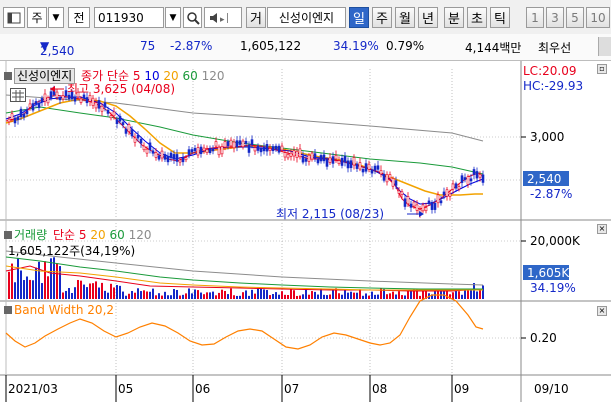 The width and height of the screenshot is (611, 402). What do you see at coordinates (598, 17) in the screenshot?
I see `interval-10-button: 10` at bounding box center [598, 17].